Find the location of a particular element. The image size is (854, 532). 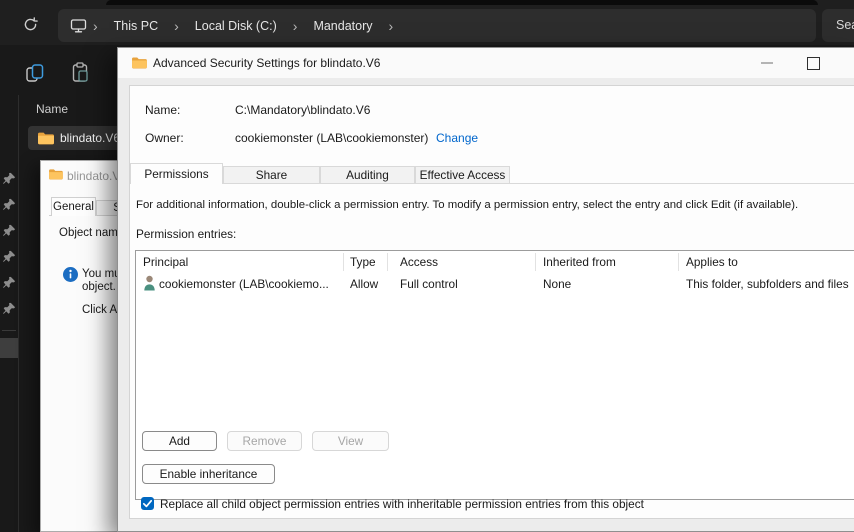

owner-label: Owner: is located at coordinates (164, 138).